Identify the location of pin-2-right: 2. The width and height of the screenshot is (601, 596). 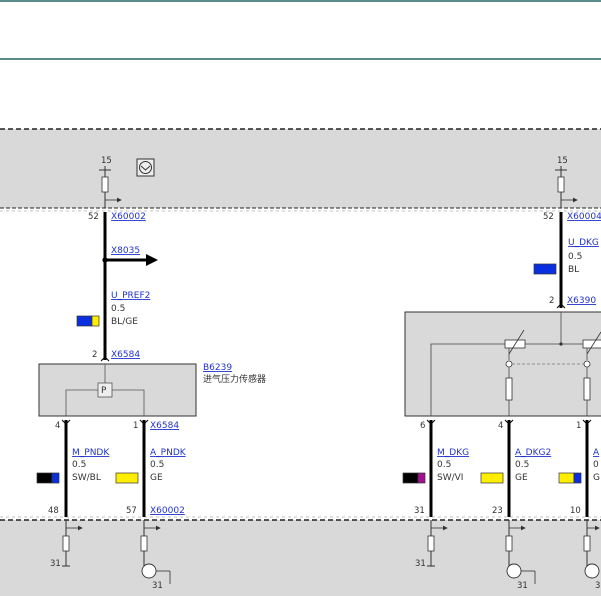
(551, 301).